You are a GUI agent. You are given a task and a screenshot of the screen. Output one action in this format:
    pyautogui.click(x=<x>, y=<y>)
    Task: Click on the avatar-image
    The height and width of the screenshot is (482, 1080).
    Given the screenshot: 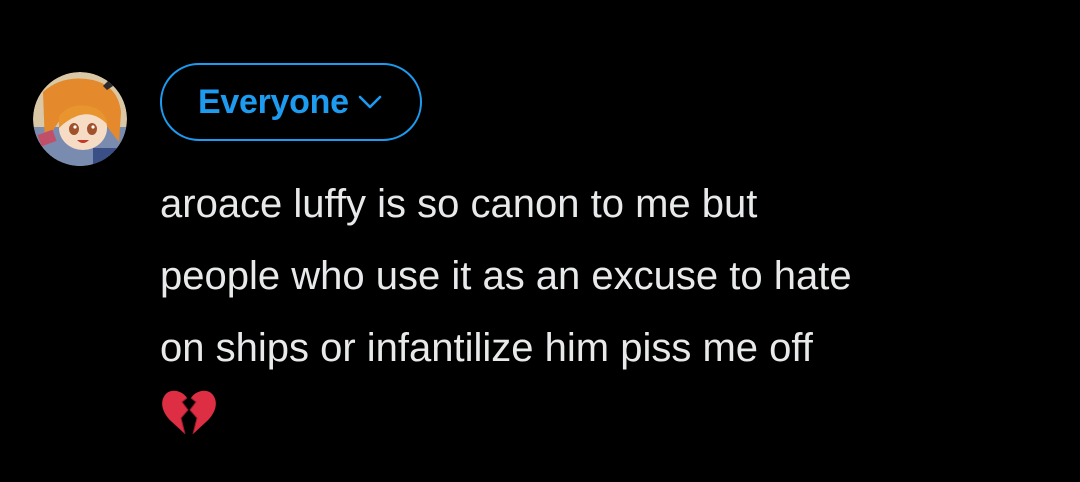 What is the action you would take?
    pyautogui.click(x=80, y=119)
    